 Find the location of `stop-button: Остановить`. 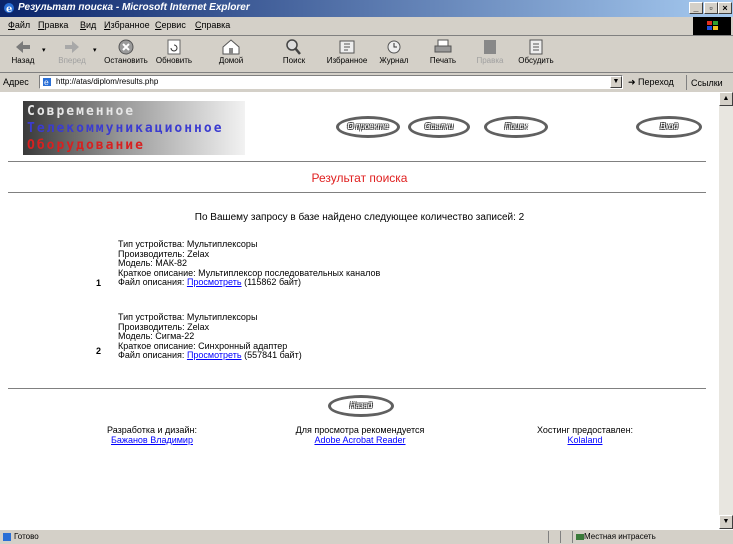

stop-button: Остановить is located at coordinates (126, 54).